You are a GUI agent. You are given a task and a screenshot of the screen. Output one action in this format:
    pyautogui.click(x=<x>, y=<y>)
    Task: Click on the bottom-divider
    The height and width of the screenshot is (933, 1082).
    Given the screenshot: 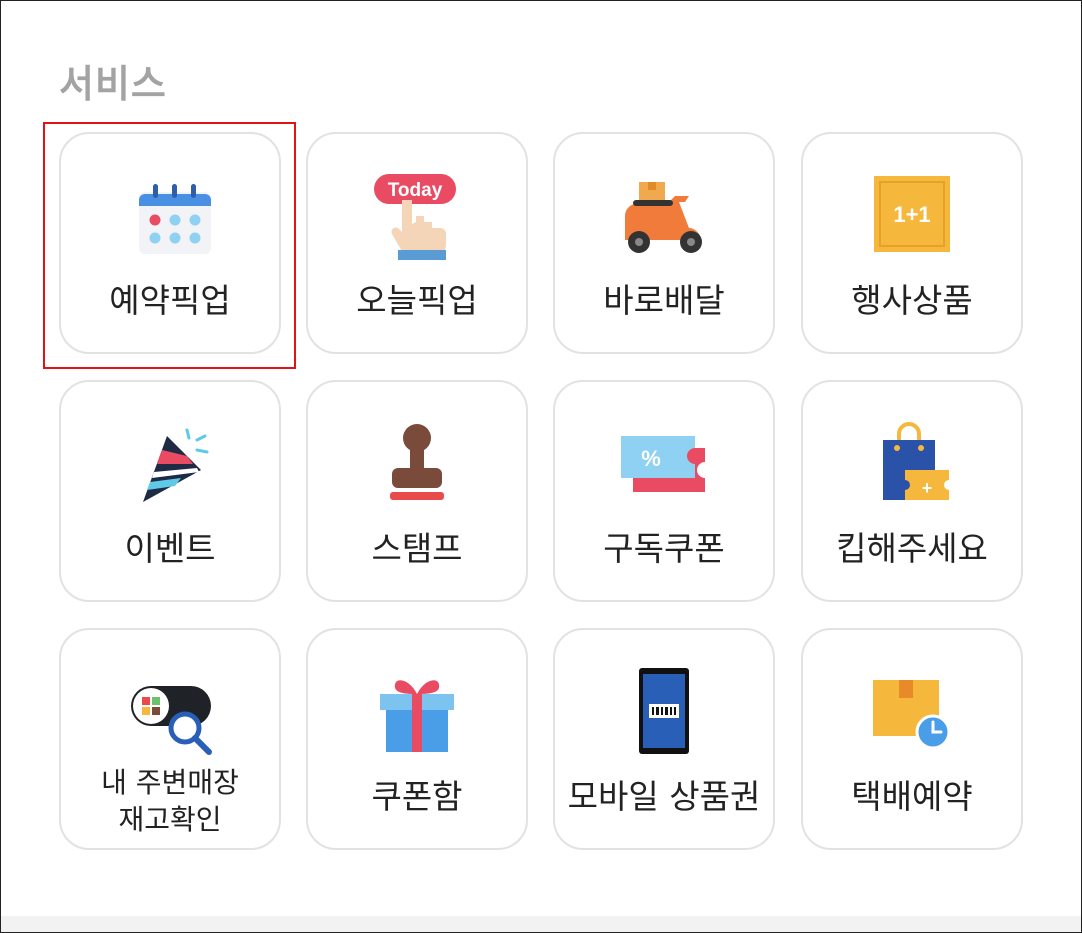 What is the action you would take?
    pyautogui.click(x=541, y=924)
    